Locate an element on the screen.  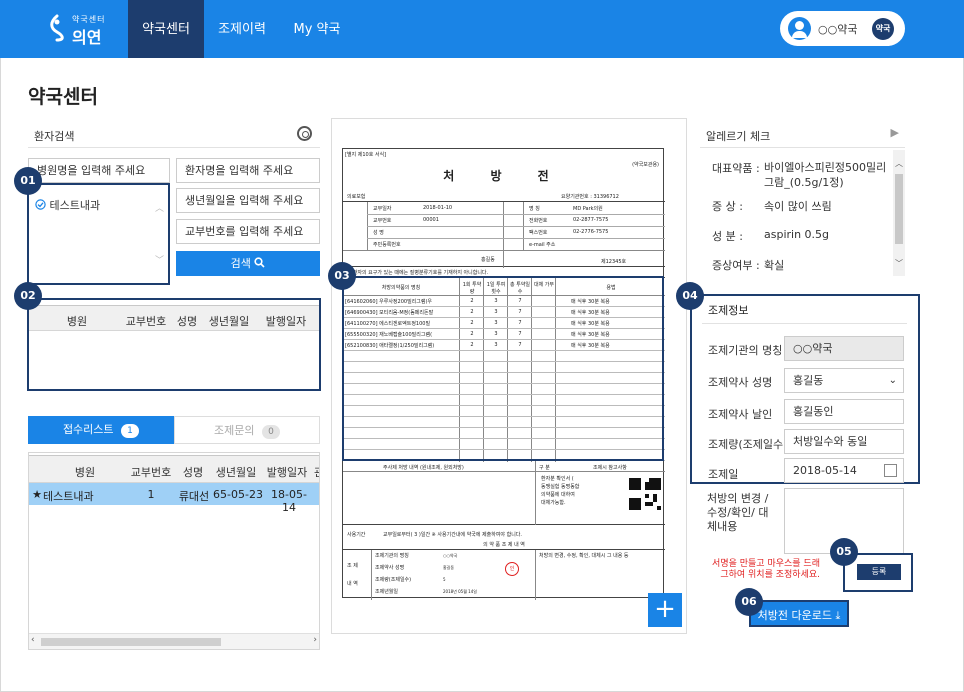
horizontal-scrollbar: ‹ › is located at coordinates (174, 641).